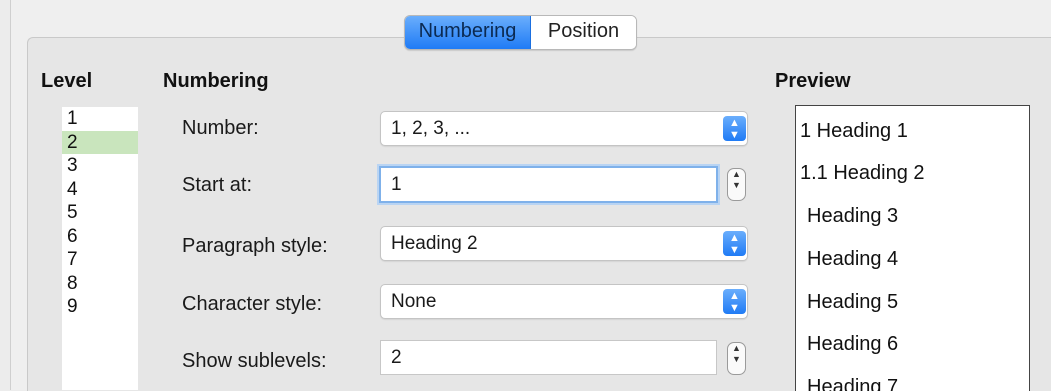 The image size is (1051, 391). Describe the element at coordinates (396, 357) in the screenshot. I see `show-sublevels-value: 2` at that location.